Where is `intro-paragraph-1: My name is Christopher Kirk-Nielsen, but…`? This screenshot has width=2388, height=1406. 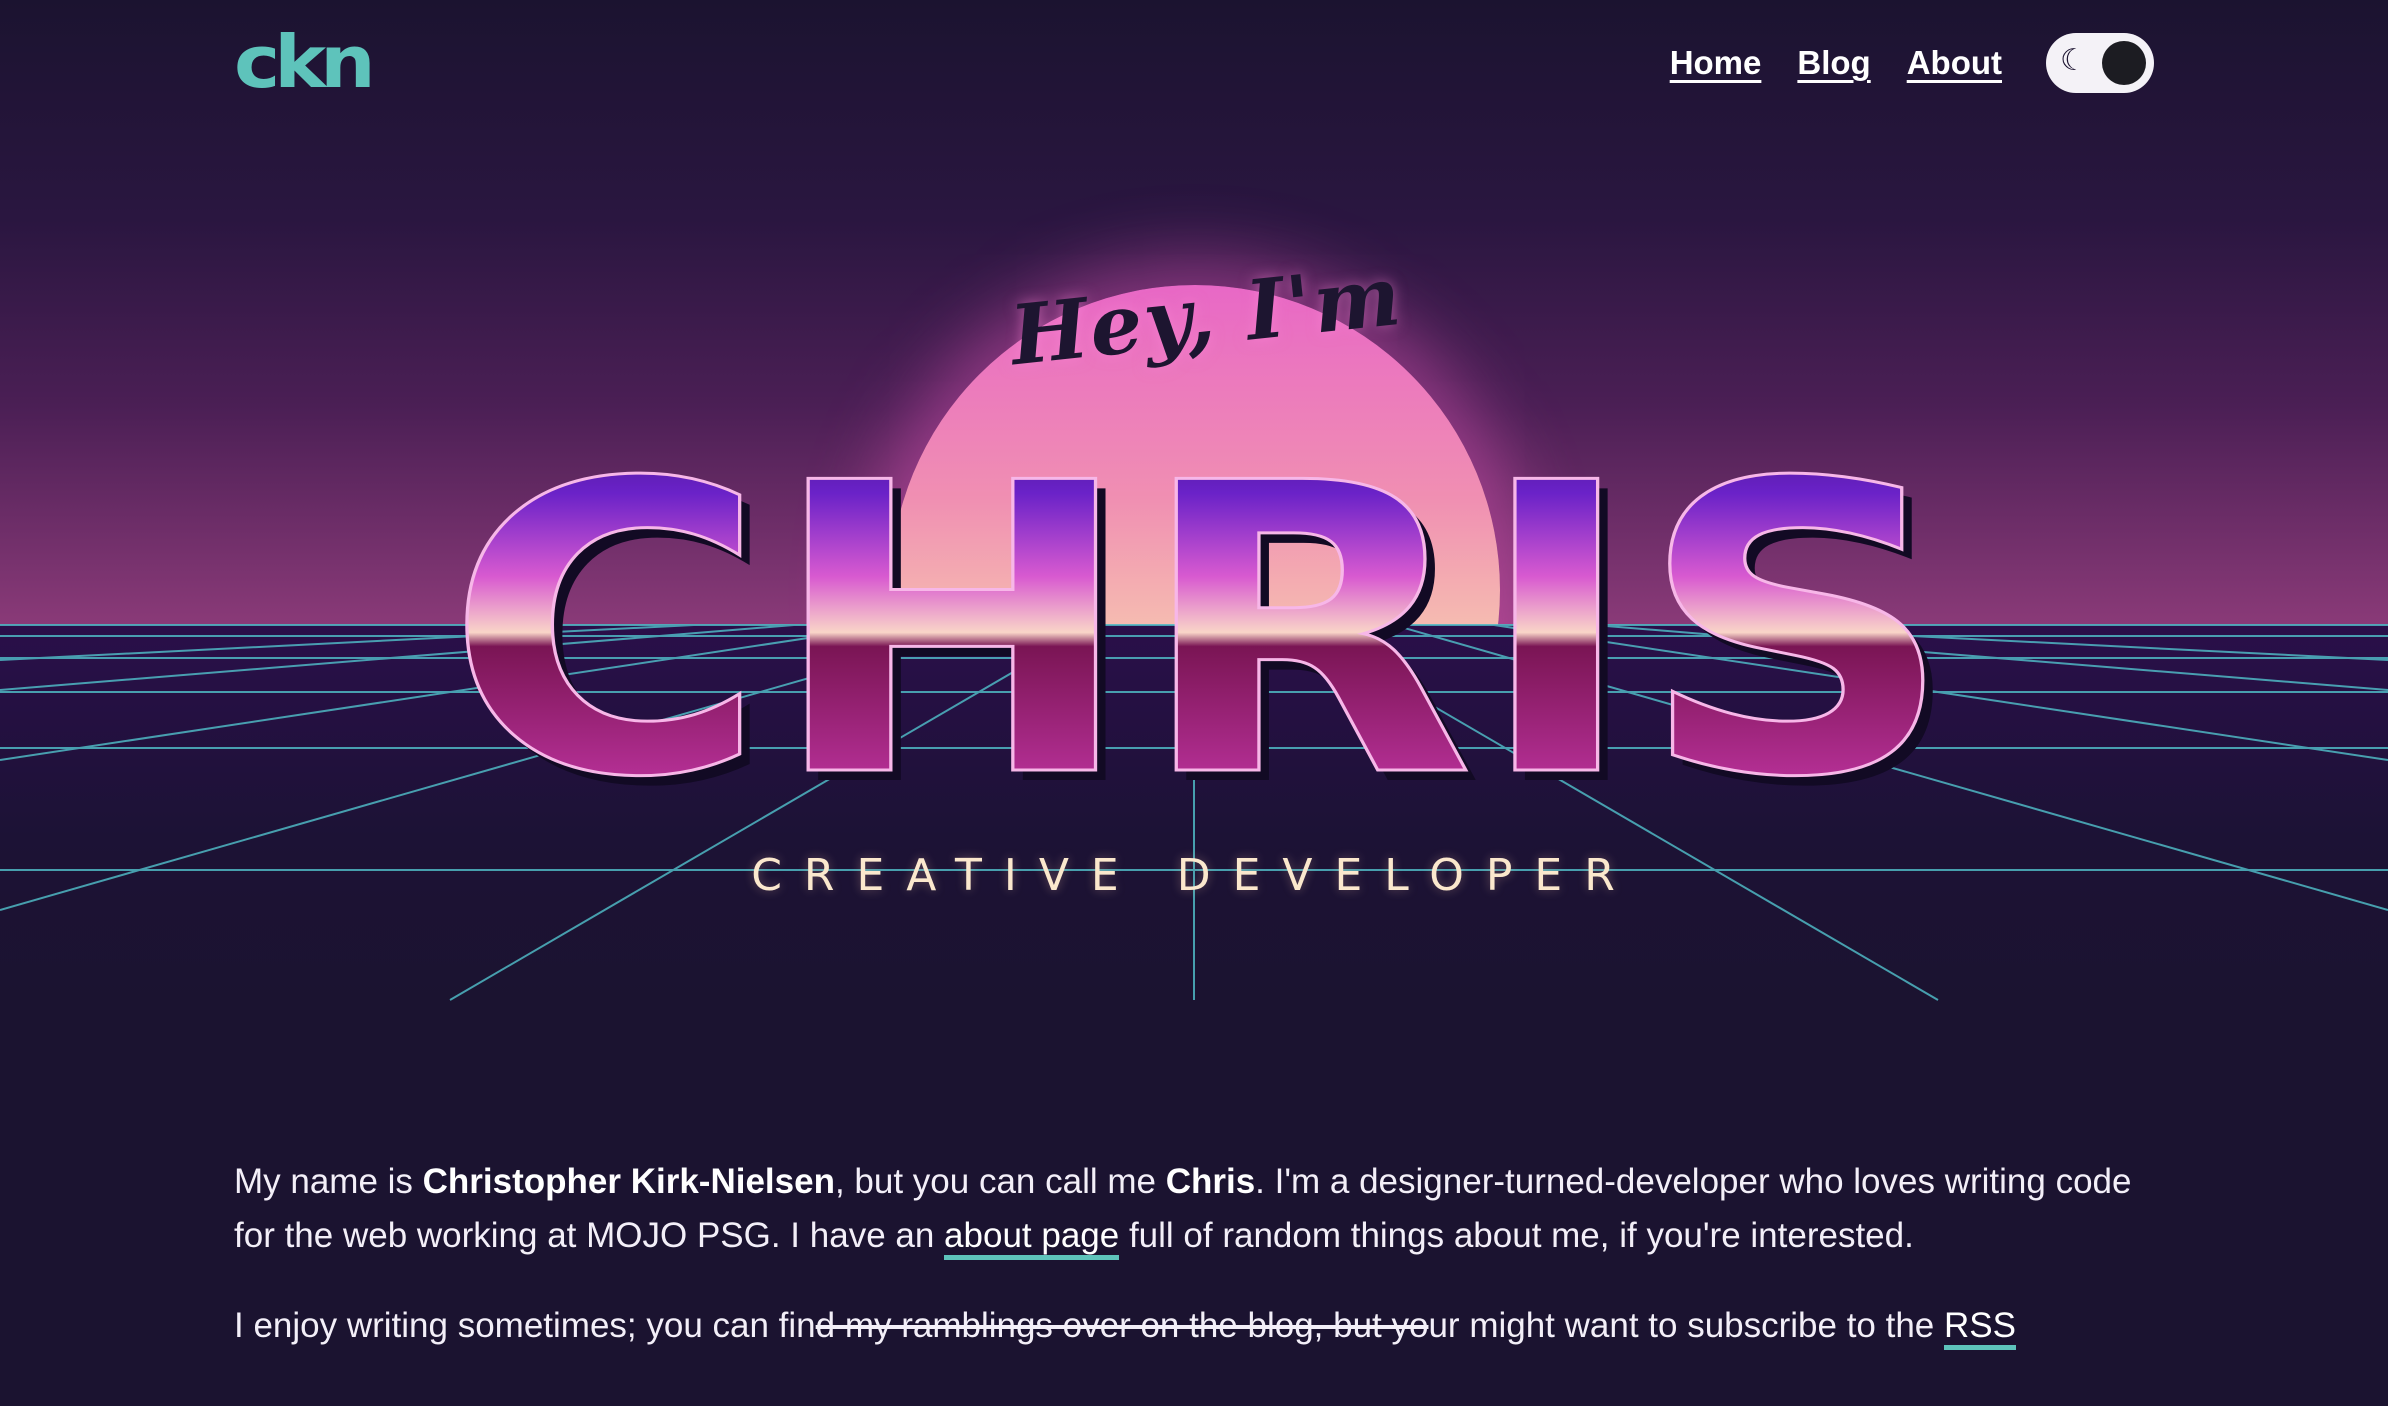 intro-paragraph-1: My name is Christopher Kirk-Nielsen, but… is located at coordinates (1194, 1209).